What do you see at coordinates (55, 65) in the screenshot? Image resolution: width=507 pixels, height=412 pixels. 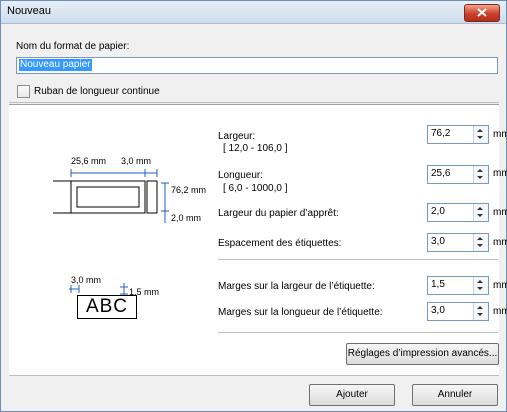 I see `paper-name-value: Nouveau papier` at bounding box center [55, 65].